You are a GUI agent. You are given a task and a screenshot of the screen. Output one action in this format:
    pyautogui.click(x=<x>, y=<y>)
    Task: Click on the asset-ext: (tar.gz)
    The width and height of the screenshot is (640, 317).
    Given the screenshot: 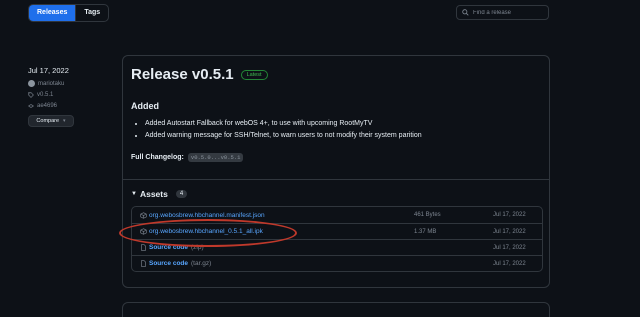 What is the action you would take?
    pyautogui.click(x=201, y=263)
    